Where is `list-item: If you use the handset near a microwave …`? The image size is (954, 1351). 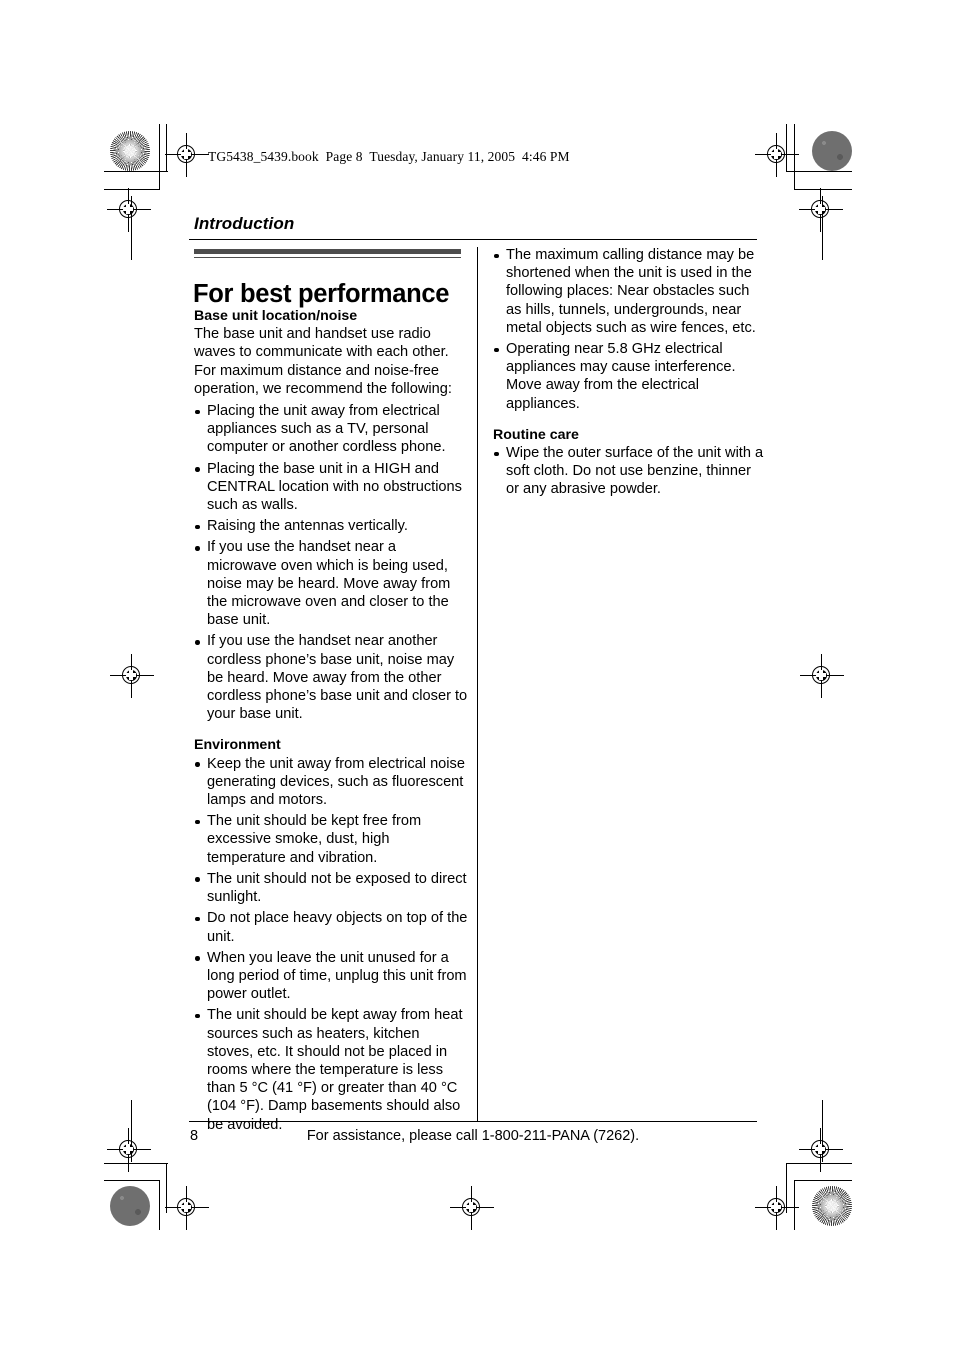 list-item: If you use the handset near a microwave … is located at coordinates (331, 583).